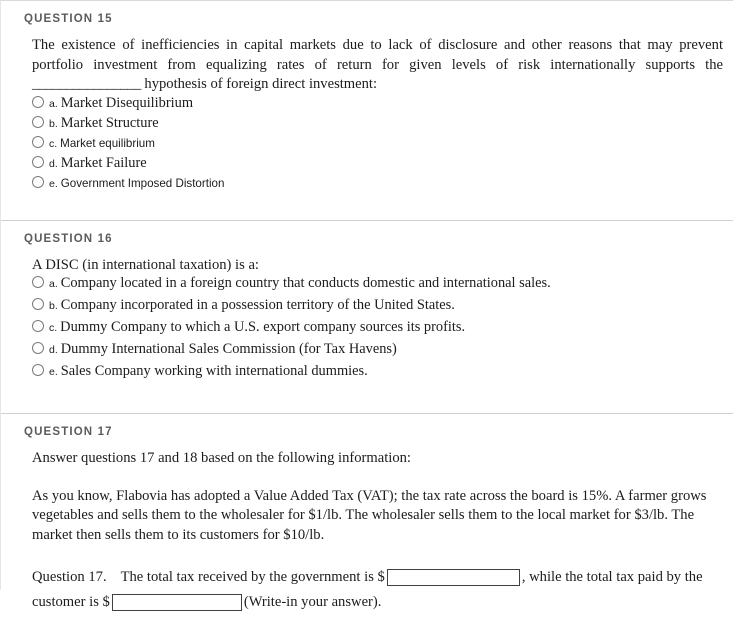 This screenshot has width=733, height=635. Describe the element at coordinates (378, 165) in the screenshot. I see `option-row: d. Market Failure` at that location.